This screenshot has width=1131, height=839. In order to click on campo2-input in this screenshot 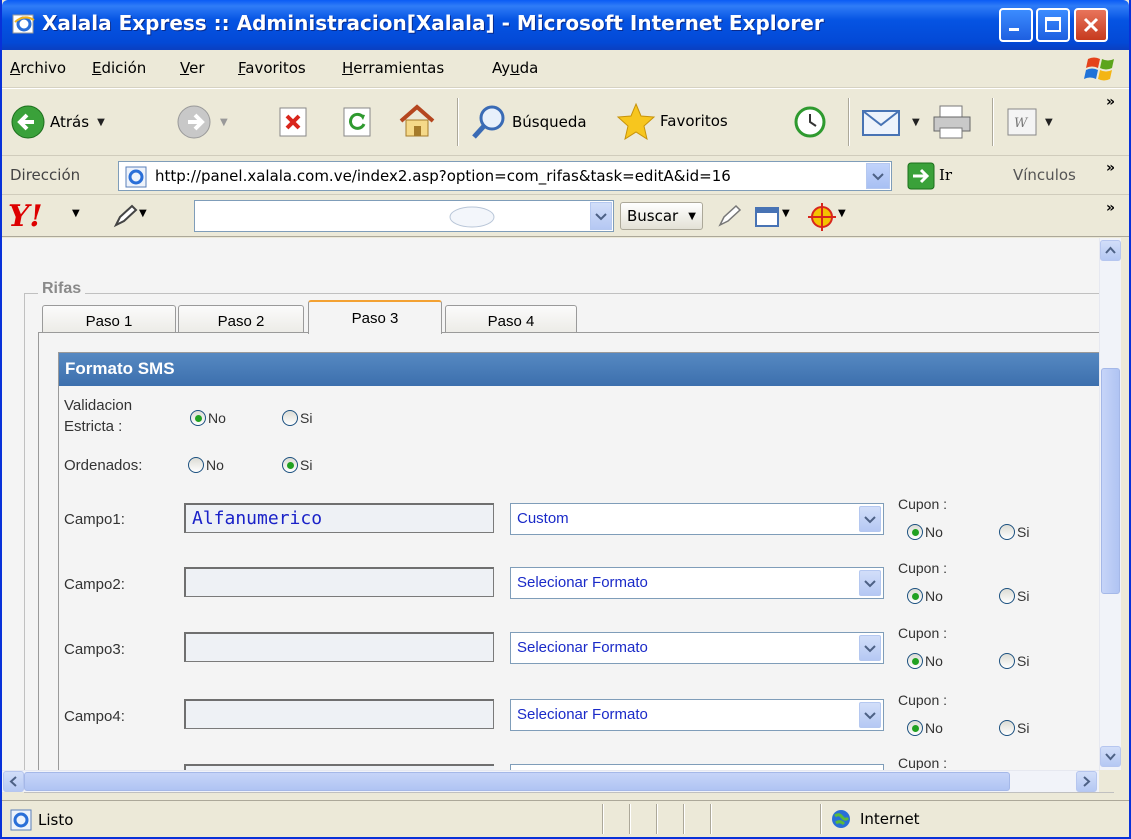, I will do `click(339, 582)`.